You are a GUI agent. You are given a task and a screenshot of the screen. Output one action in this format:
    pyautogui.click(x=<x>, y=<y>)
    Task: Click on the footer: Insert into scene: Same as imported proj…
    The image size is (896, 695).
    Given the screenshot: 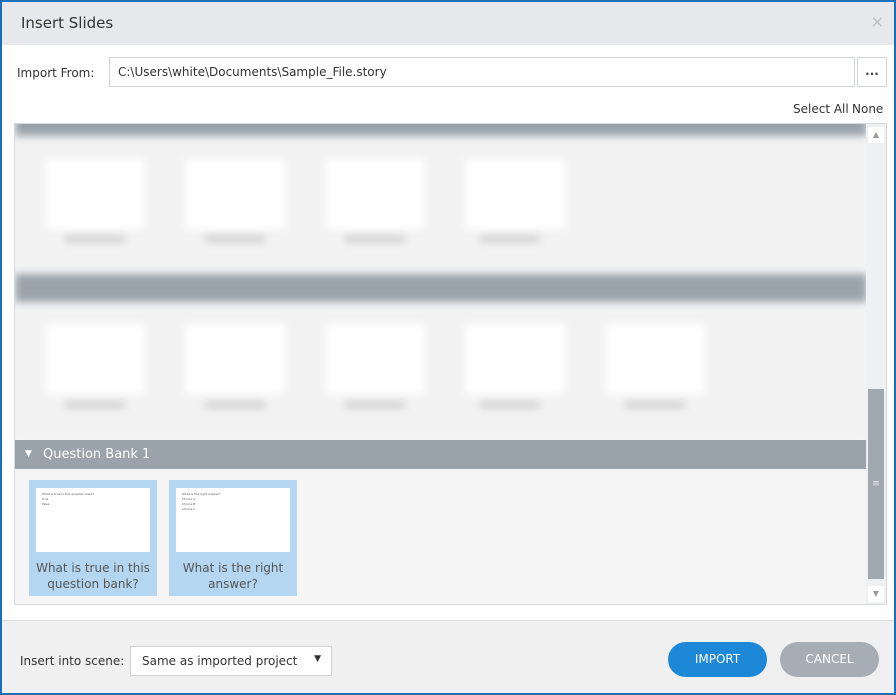 What is the action you would take?
    pyautogui.click(x=448, y=656)
    